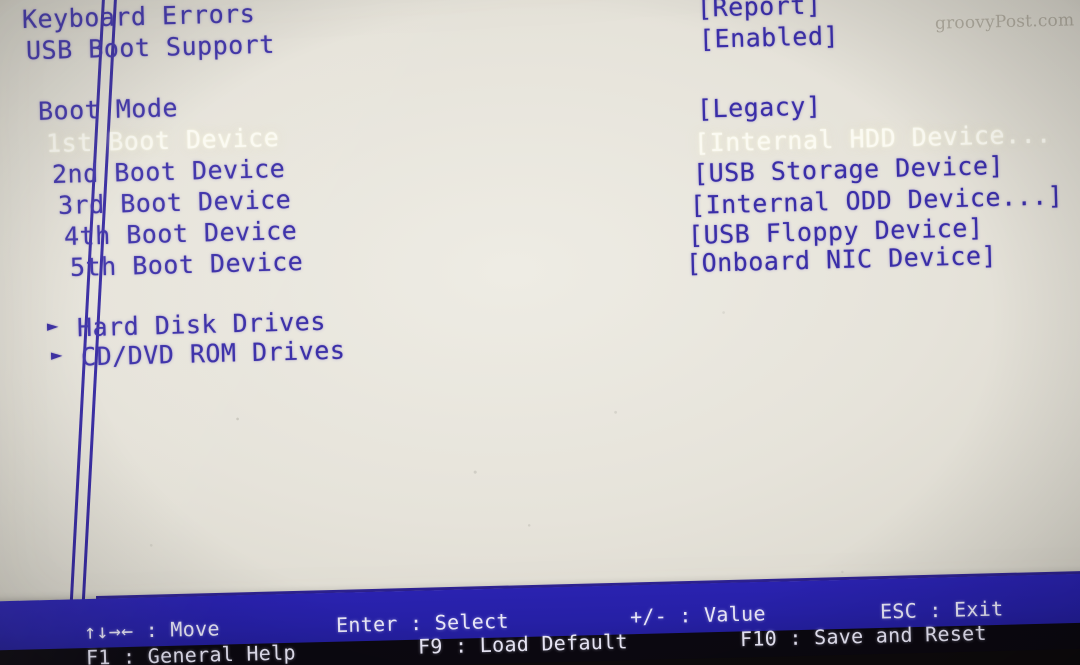  Describe the element at coordinates (1004, 22) in the screenshot. I see `watermark-groovypost: groovyPost.com` at that location.